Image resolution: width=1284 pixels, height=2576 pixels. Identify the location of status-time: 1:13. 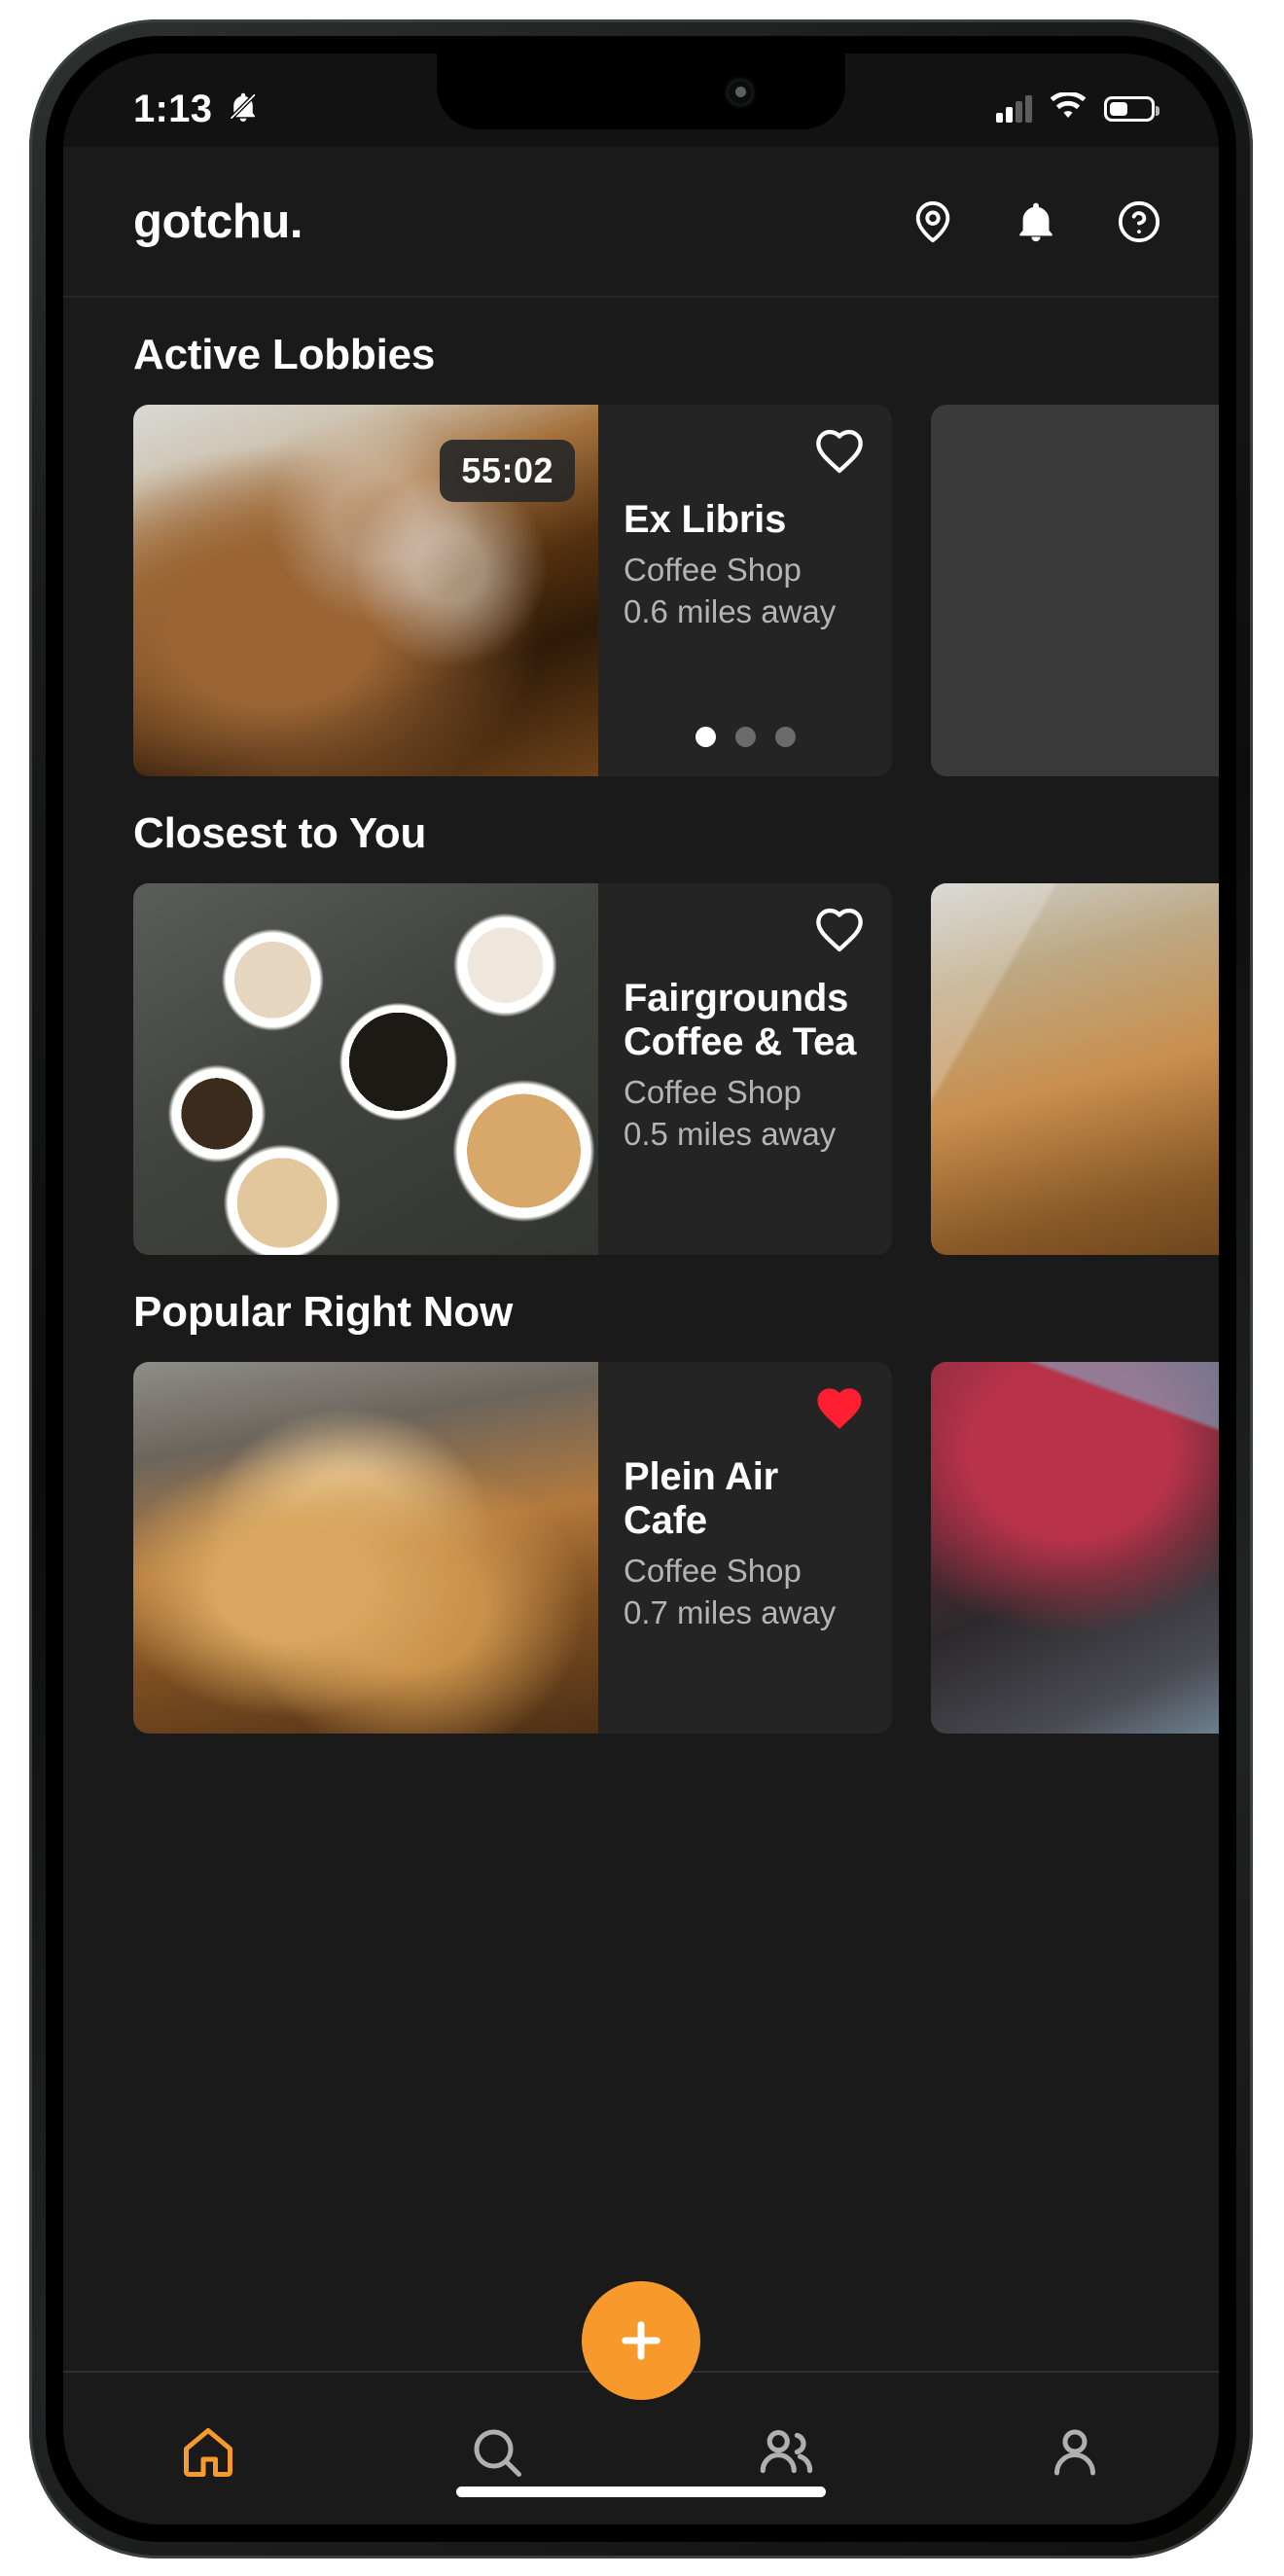
(173, 108).